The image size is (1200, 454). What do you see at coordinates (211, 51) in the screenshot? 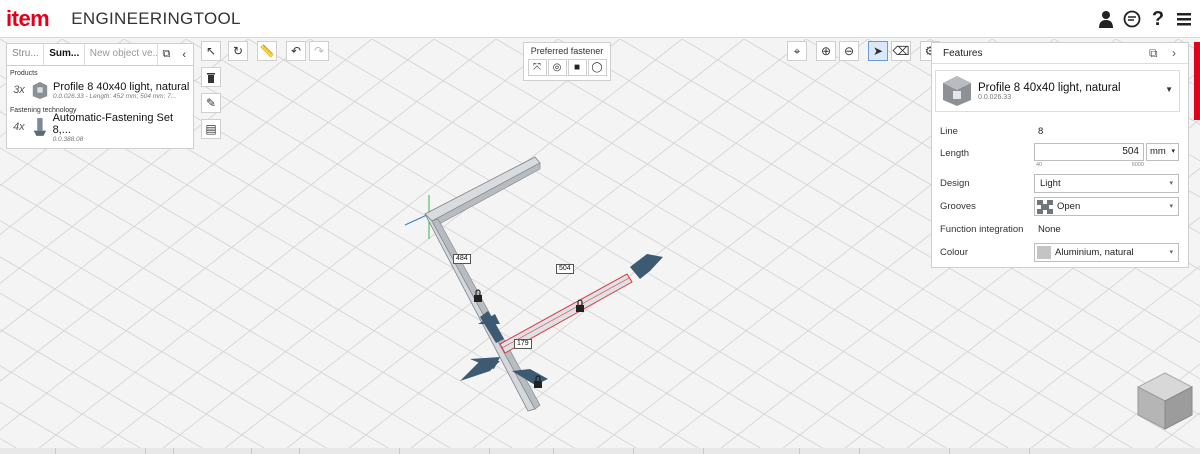
I see `select-cursor-button: ↖` at bounding box center [211, 51].